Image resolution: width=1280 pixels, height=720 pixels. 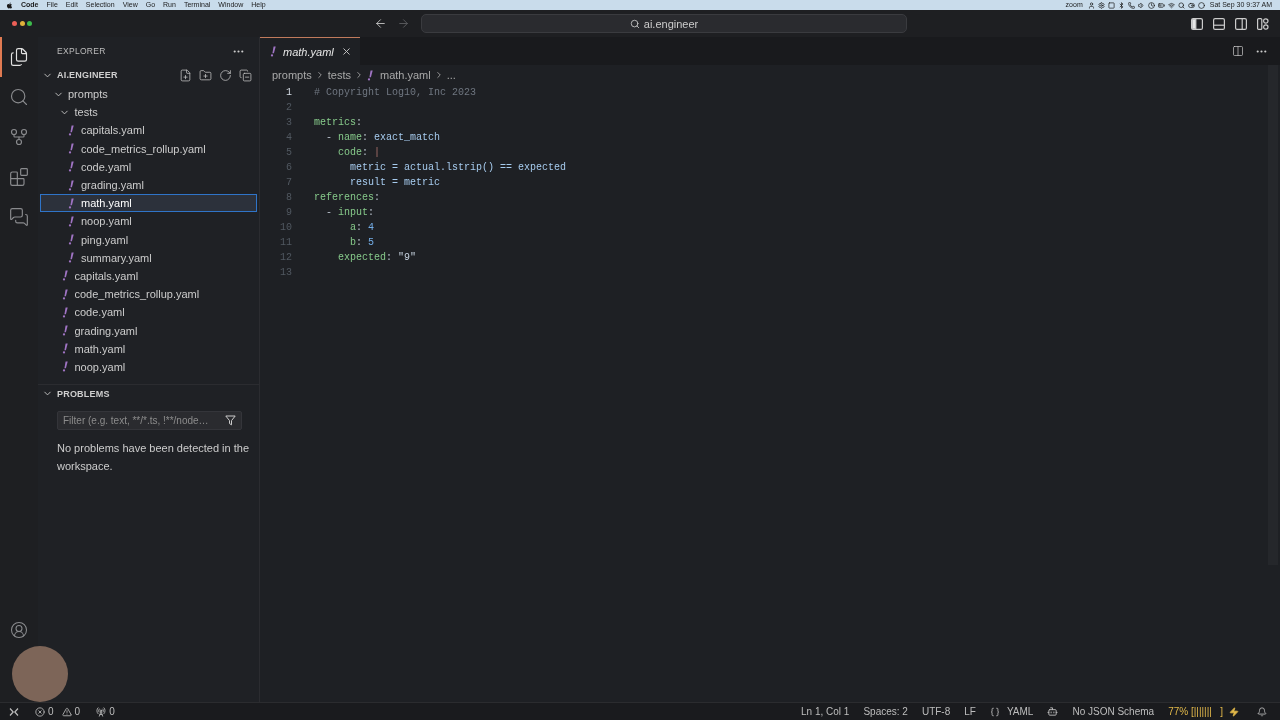 I want to click on status-item: No JSON Schema, so click(x=1113, y=711).